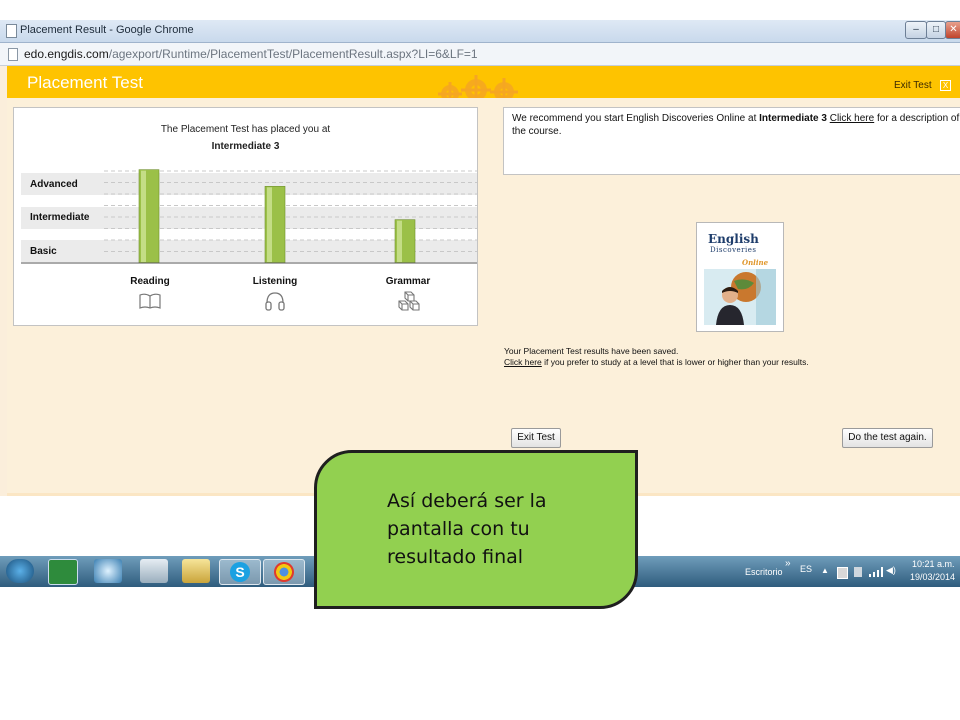 This screenshot has width=960, height=720. I want to click on book-icon, so click(150, 301).